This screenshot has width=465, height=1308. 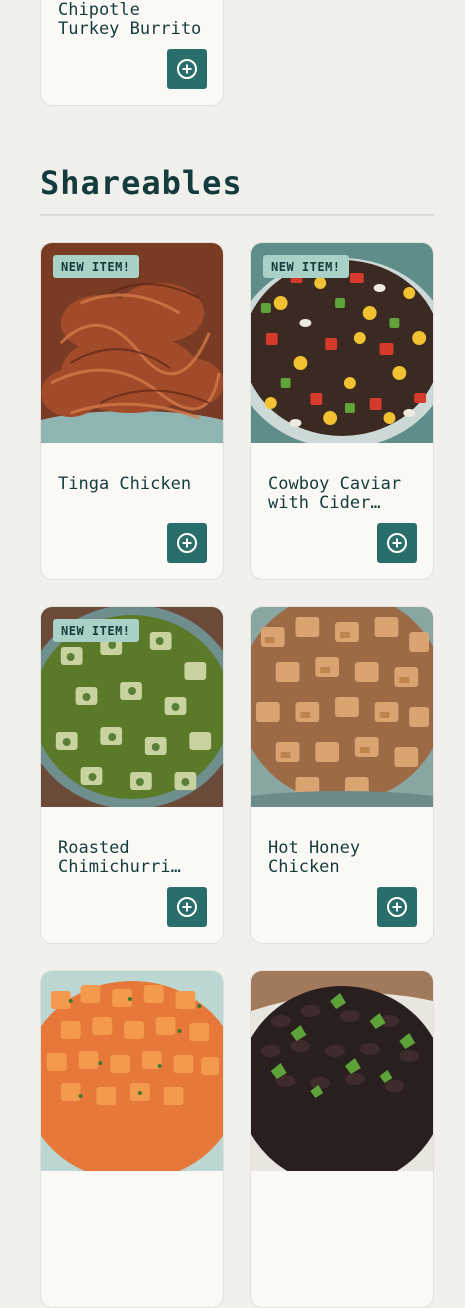 I want to click on item-name: Tinga Chicken, so click(x=125, y=484).